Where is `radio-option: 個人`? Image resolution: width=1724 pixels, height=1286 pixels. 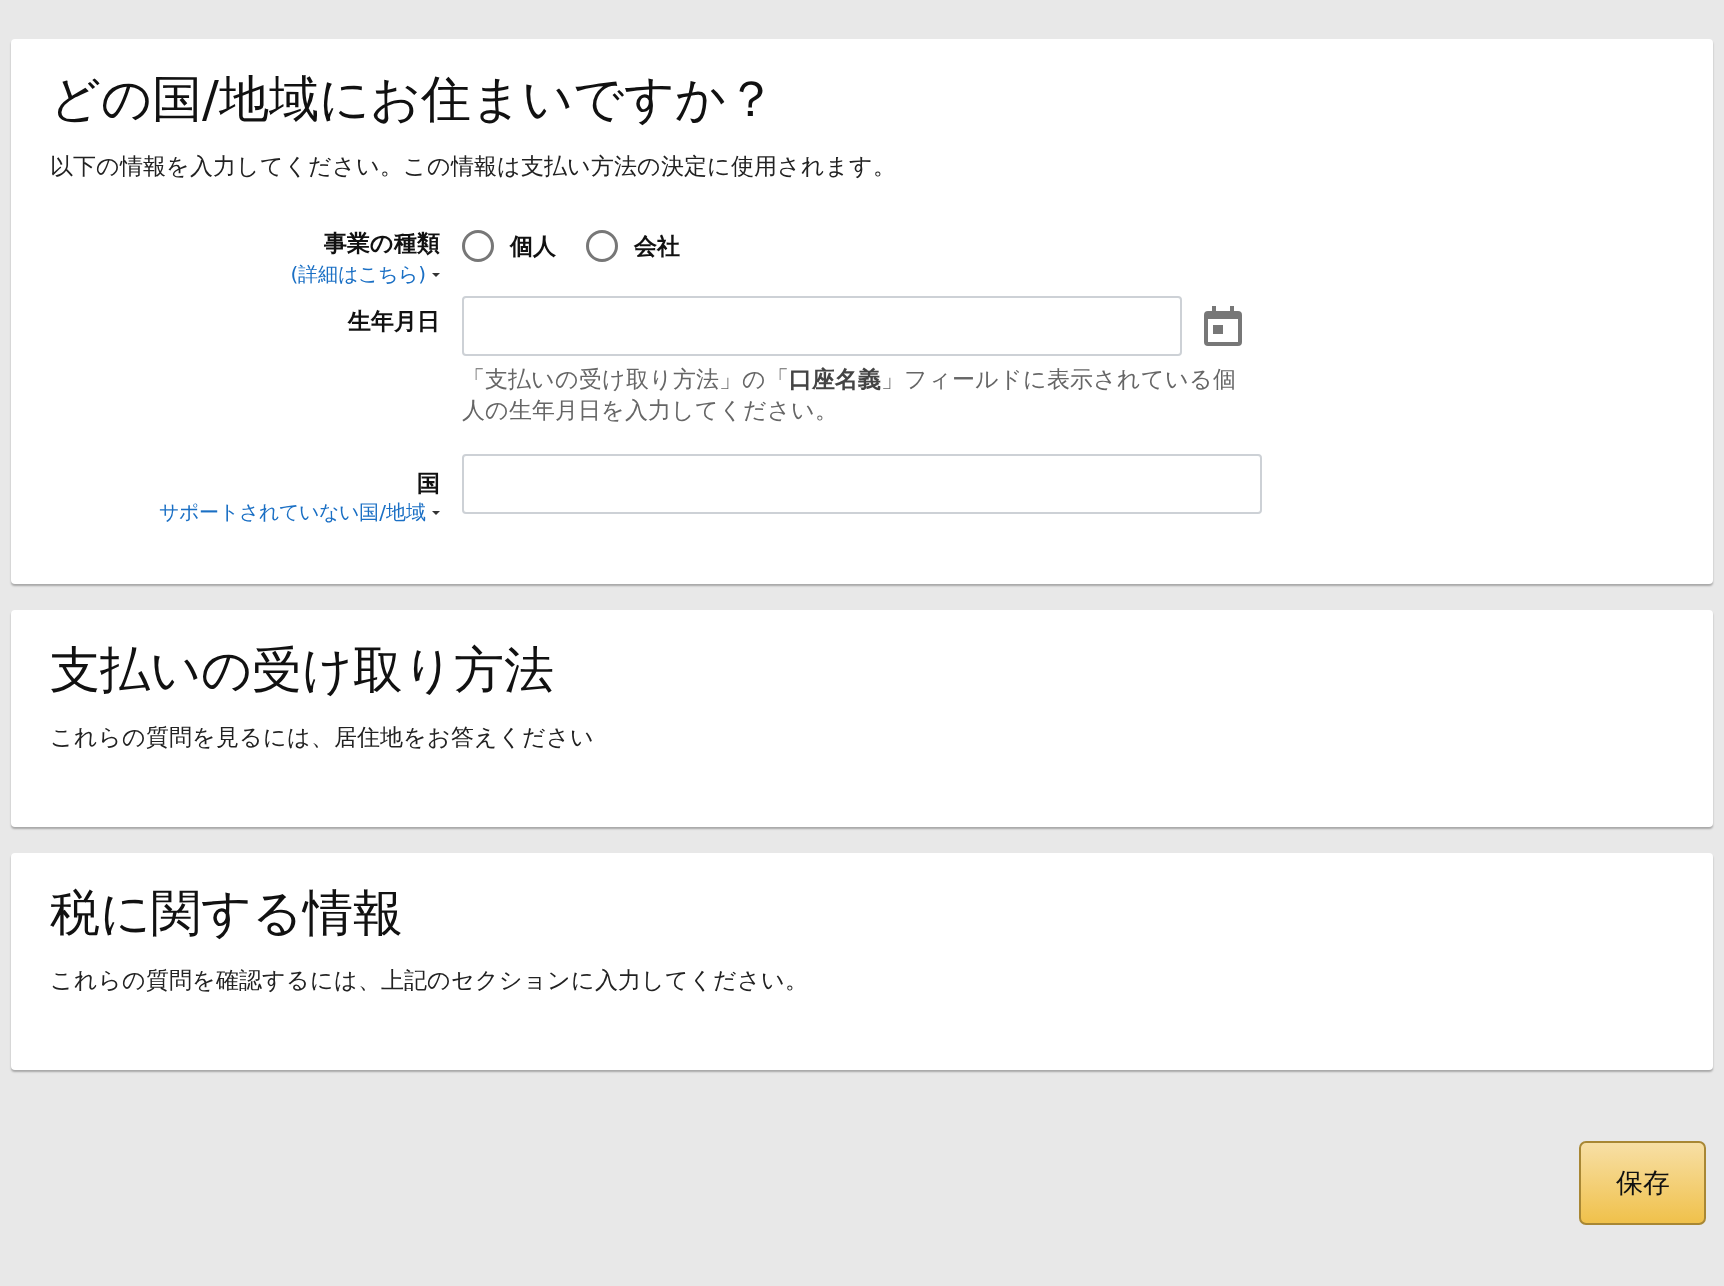 radio-option: 個人 is located at coordinates (509, 246).